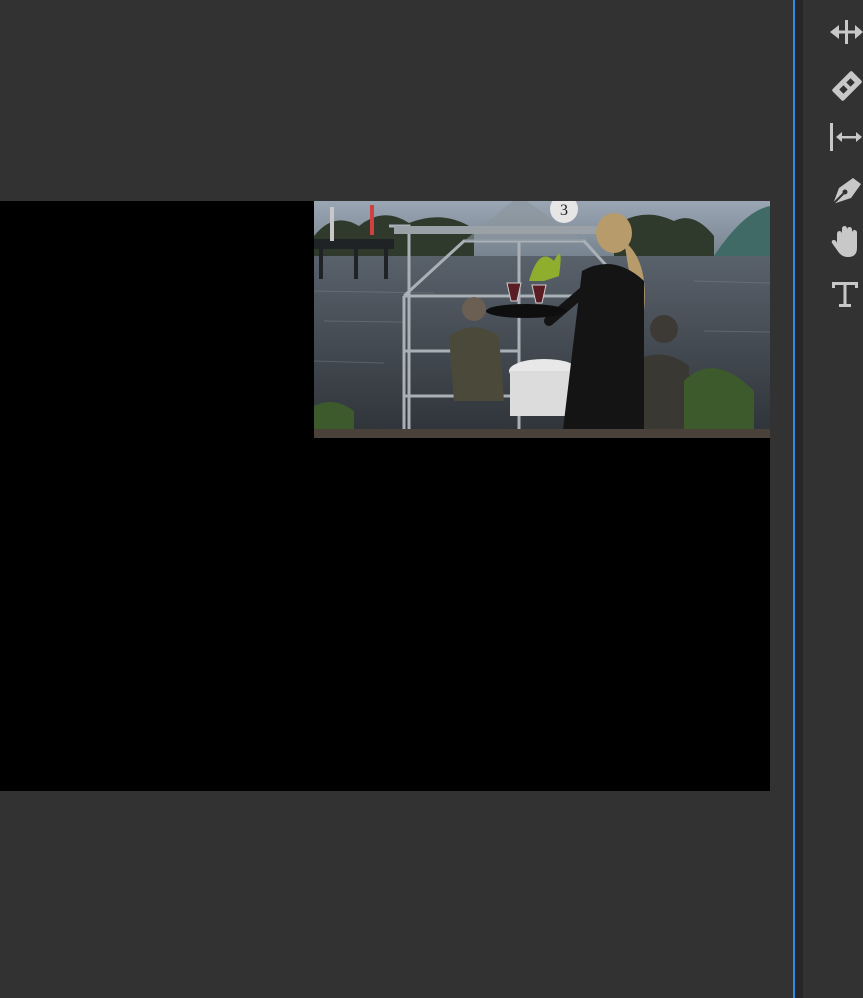 Image resolution: width=863 pixels, height=998 pixels. I want to click on slip-icon, so click(846, 137).